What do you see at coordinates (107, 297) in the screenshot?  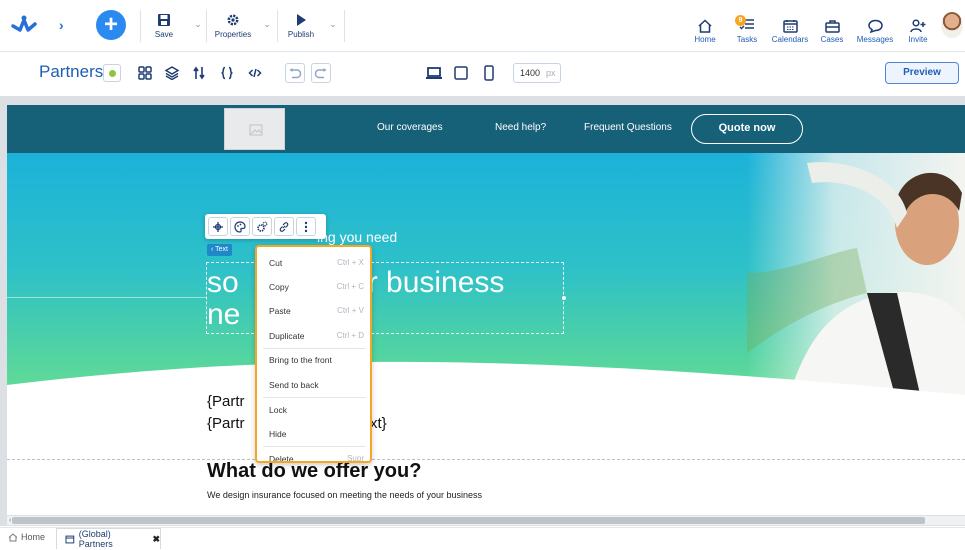 I see `alignment-guide` at bounding box center [107, 297].